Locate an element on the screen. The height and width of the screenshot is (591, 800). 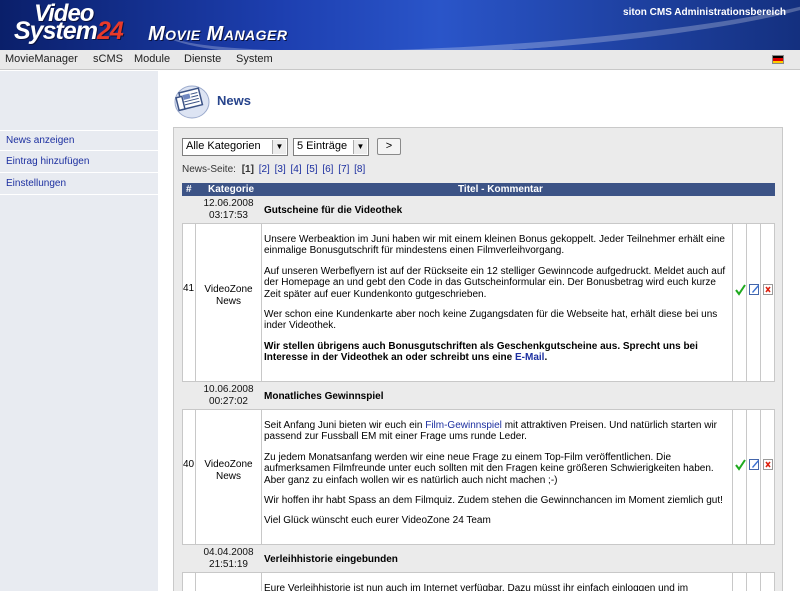
menu-scms: sCMS is located at coordinates (108, 59).